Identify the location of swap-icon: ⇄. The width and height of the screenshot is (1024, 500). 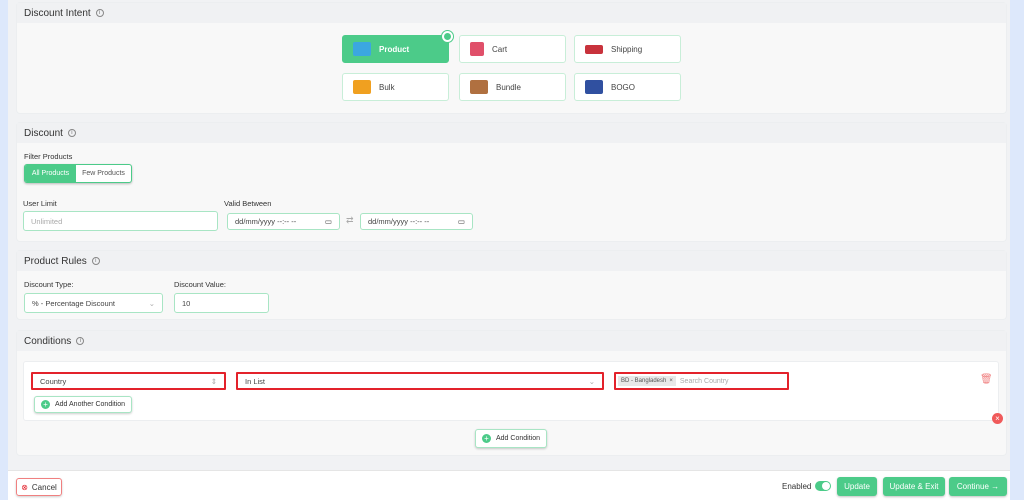
(350, 220).